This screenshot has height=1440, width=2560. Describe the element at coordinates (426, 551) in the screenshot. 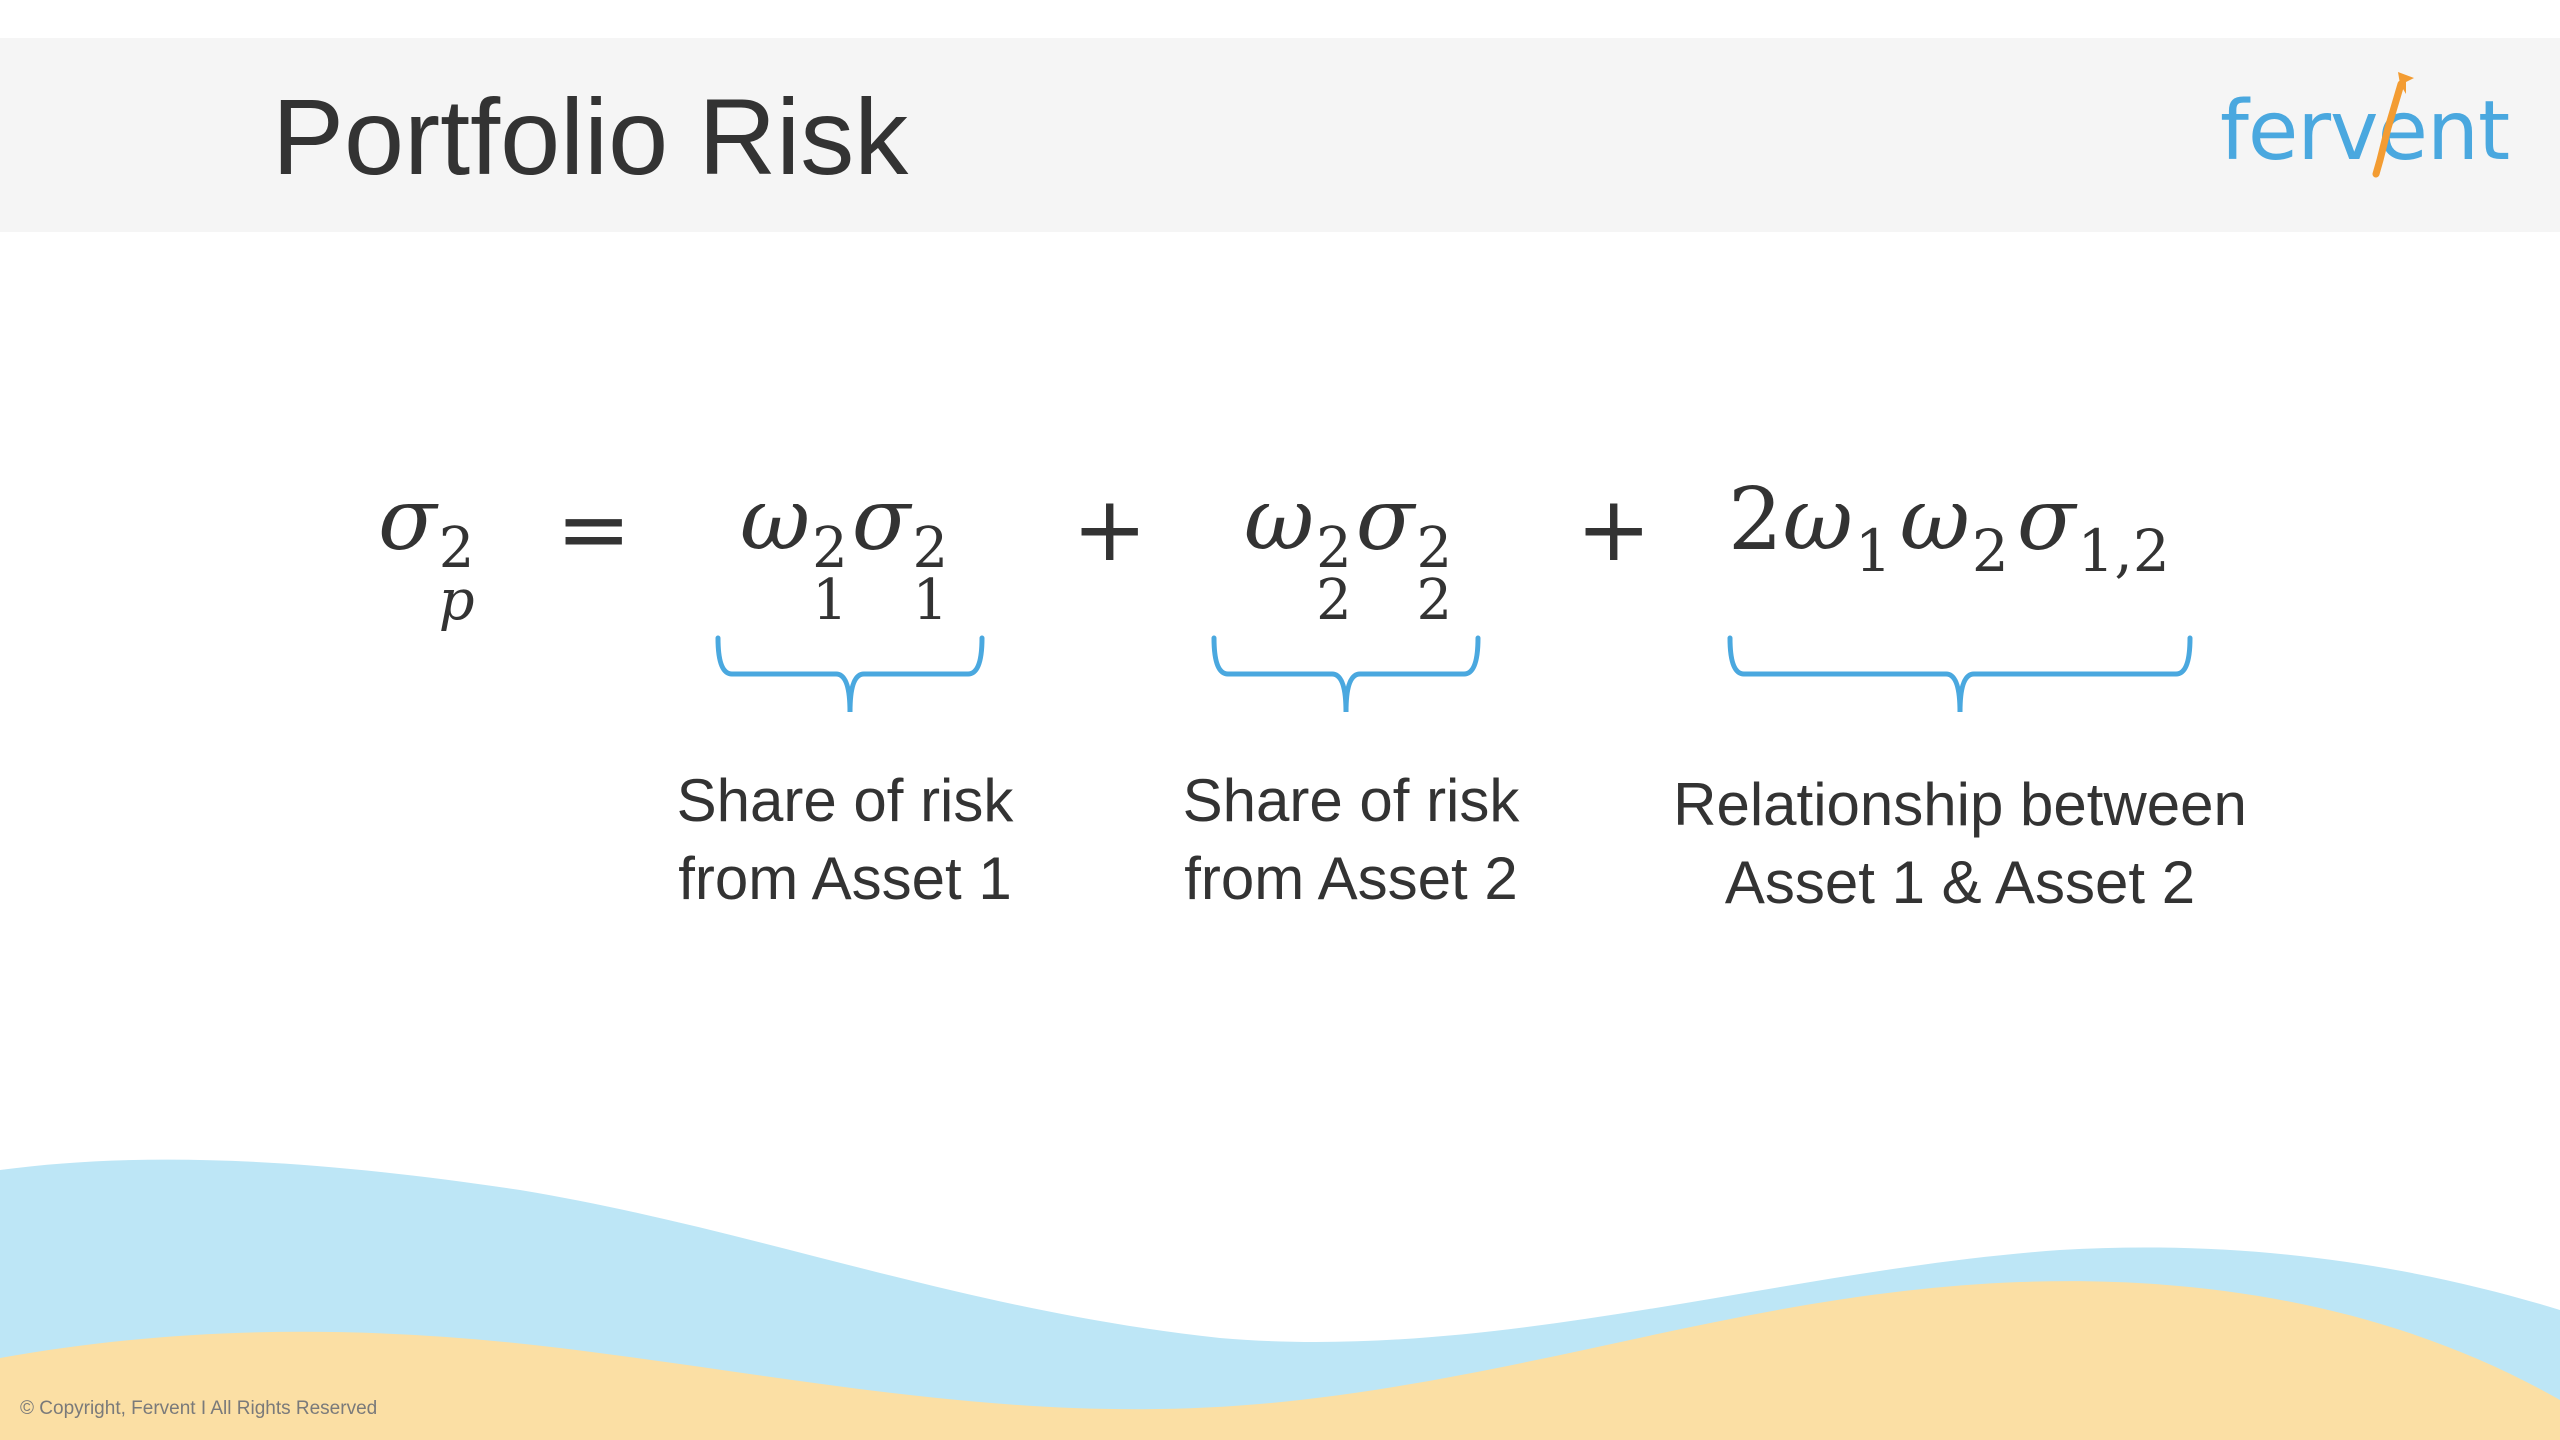

I see `formula-lhs: σ2p` at that location.